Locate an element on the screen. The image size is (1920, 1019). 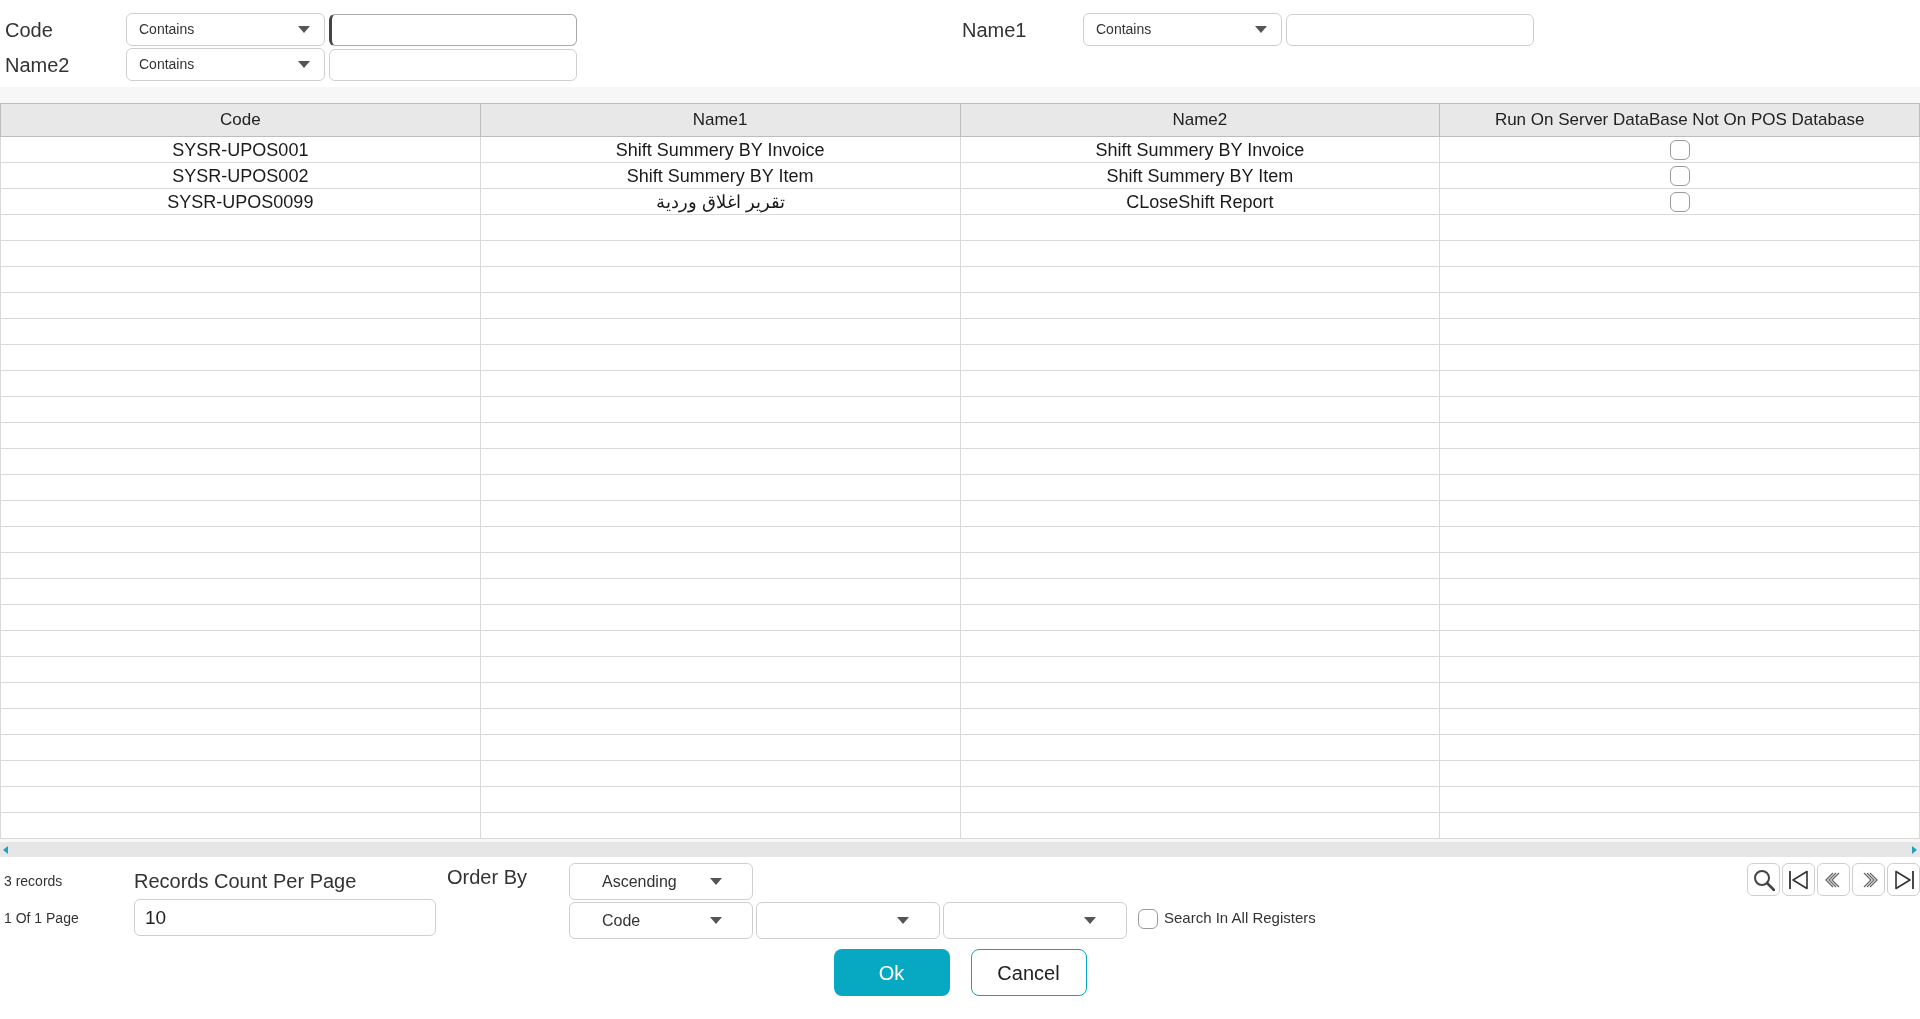
column-header: Name1 is located at coordinates (720, 120).